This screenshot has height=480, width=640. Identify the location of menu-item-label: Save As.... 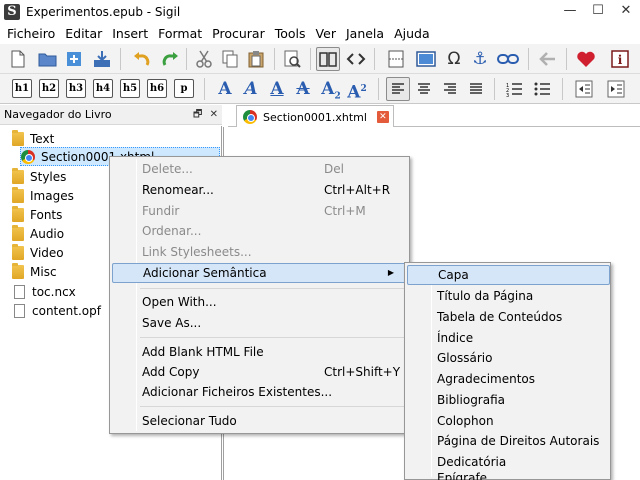
(172, 323).